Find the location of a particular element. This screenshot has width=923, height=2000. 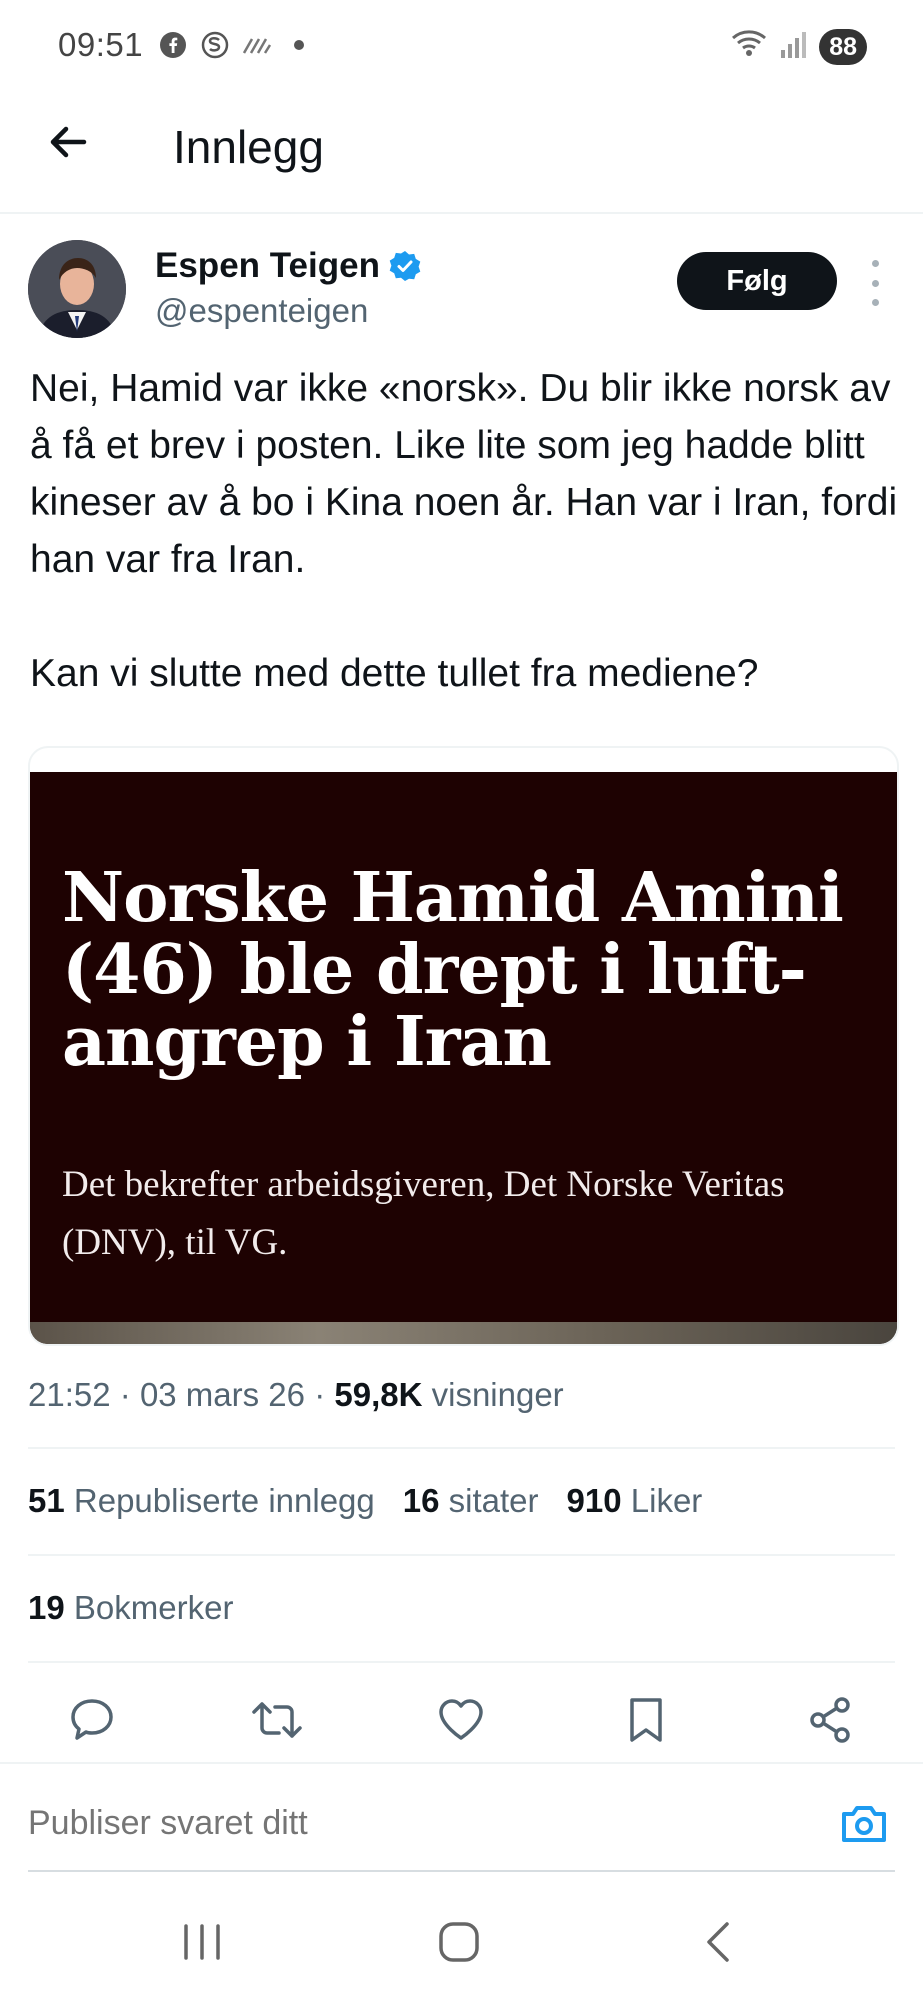

recent-apps-button is located at coordinates (202, 1942).